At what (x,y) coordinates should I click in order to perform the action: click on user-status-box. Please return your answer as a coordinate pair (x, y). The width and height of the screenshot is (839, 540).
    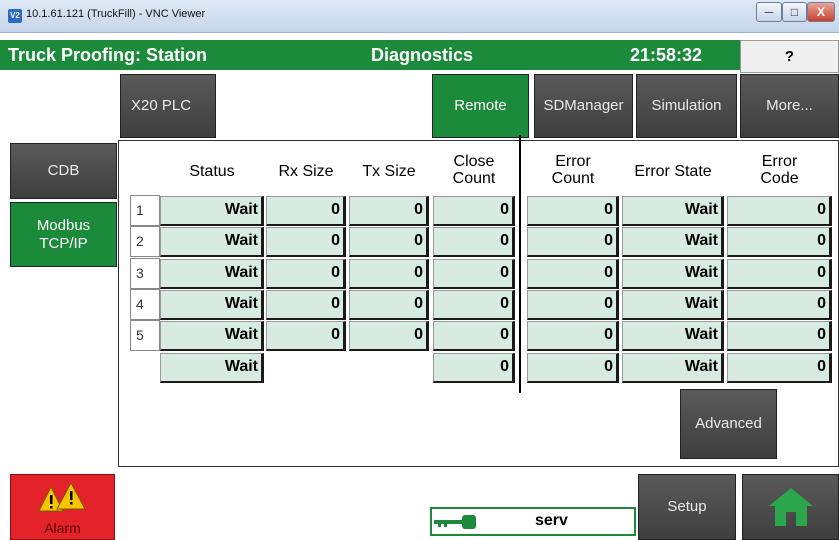
    Looking at the image, I should click on (533, 521).